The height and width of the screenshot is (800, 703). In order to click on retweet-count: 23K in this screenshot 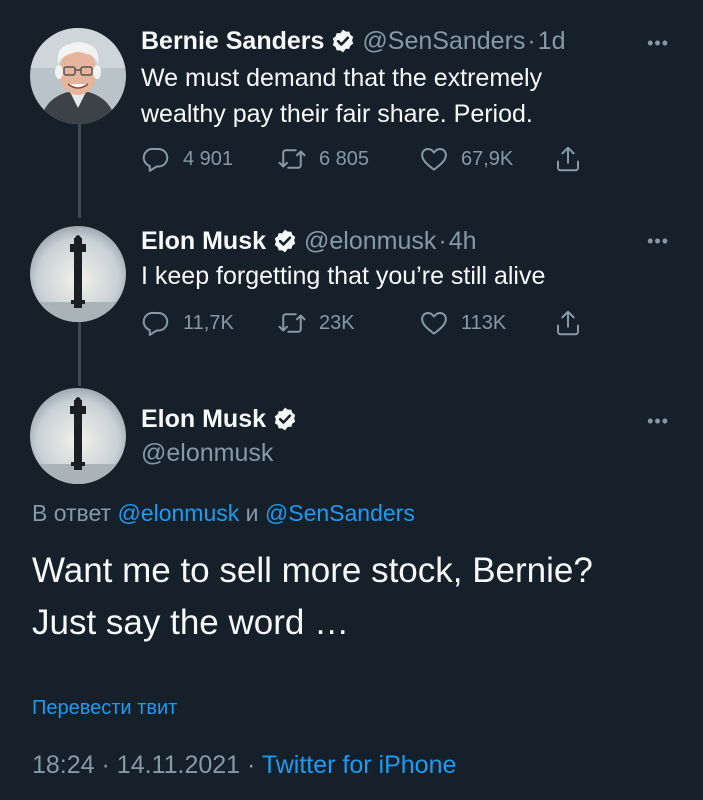, I will do `click(337, 322)`.